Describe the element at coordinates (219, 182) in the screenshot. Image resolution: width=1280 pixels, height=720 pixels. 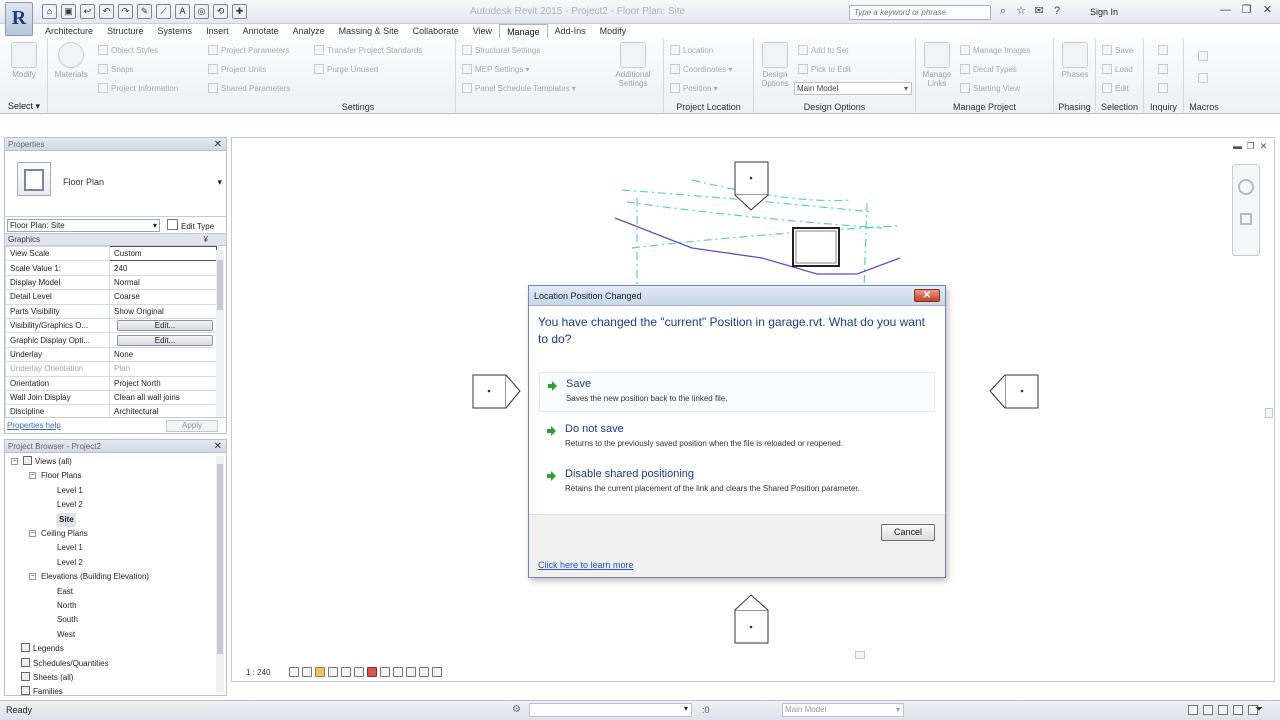
I see `type-dropdown-icon: ▾` at that location.